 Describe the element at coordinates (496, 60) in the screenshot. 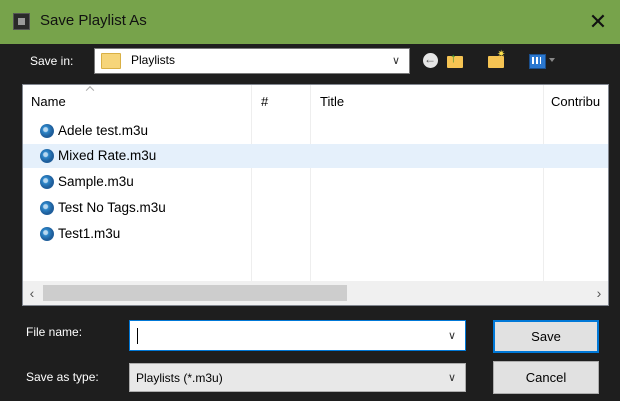

I see `new-folder-icon` at that location.